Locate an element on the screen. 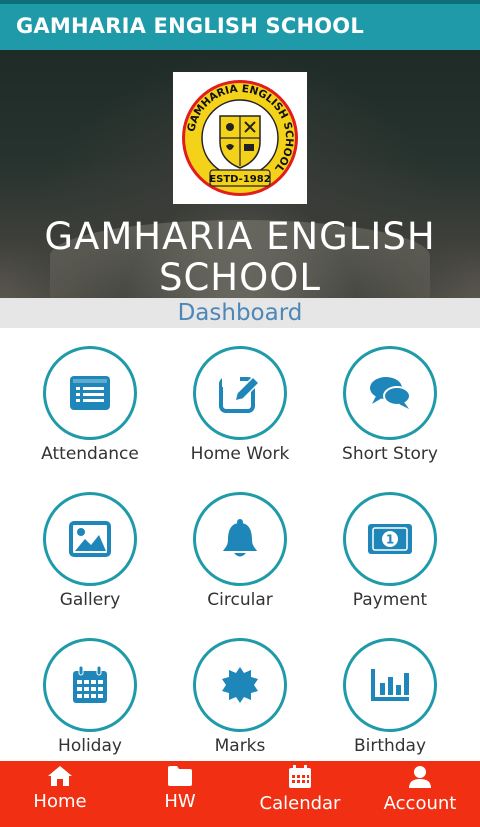  payment-label: Payment is located at coordinates (390, 600).